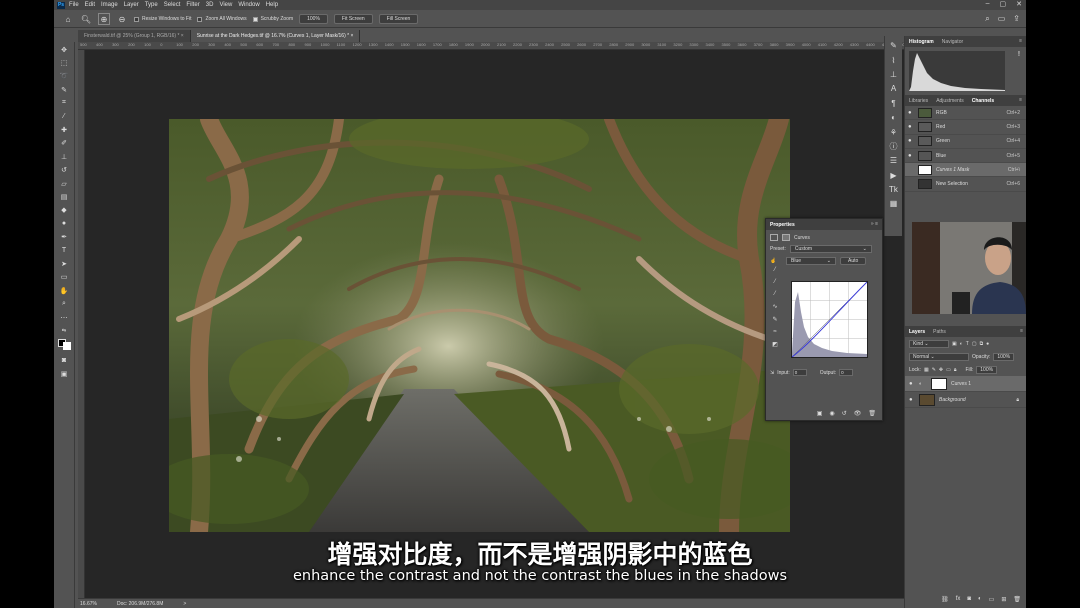 The width and height of the screenshot is (1080, 608). What do you see at coordinates (104, 19) in the screenshot?
I see `zoom-in-icon: ⊕` at bounding box center [104, 19].